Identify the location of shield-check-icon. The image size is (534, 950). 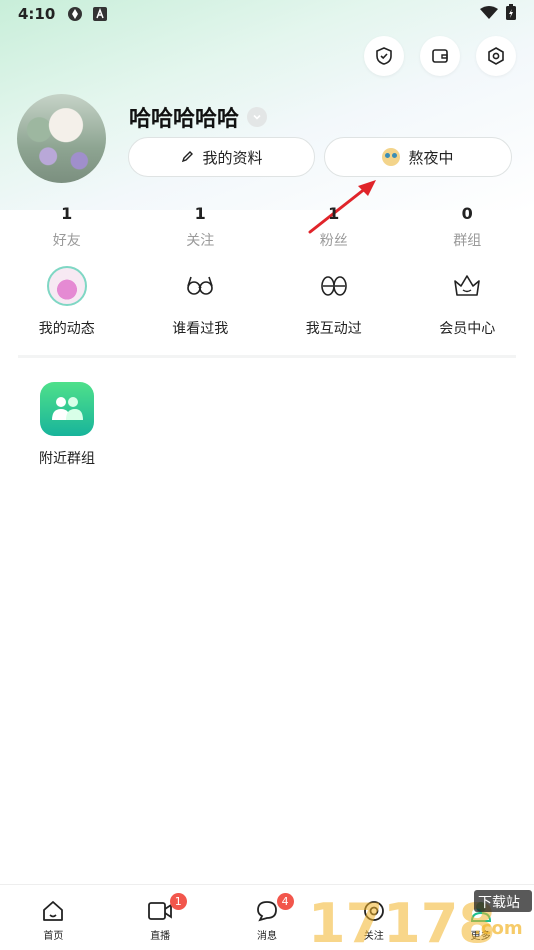
(384, 56).